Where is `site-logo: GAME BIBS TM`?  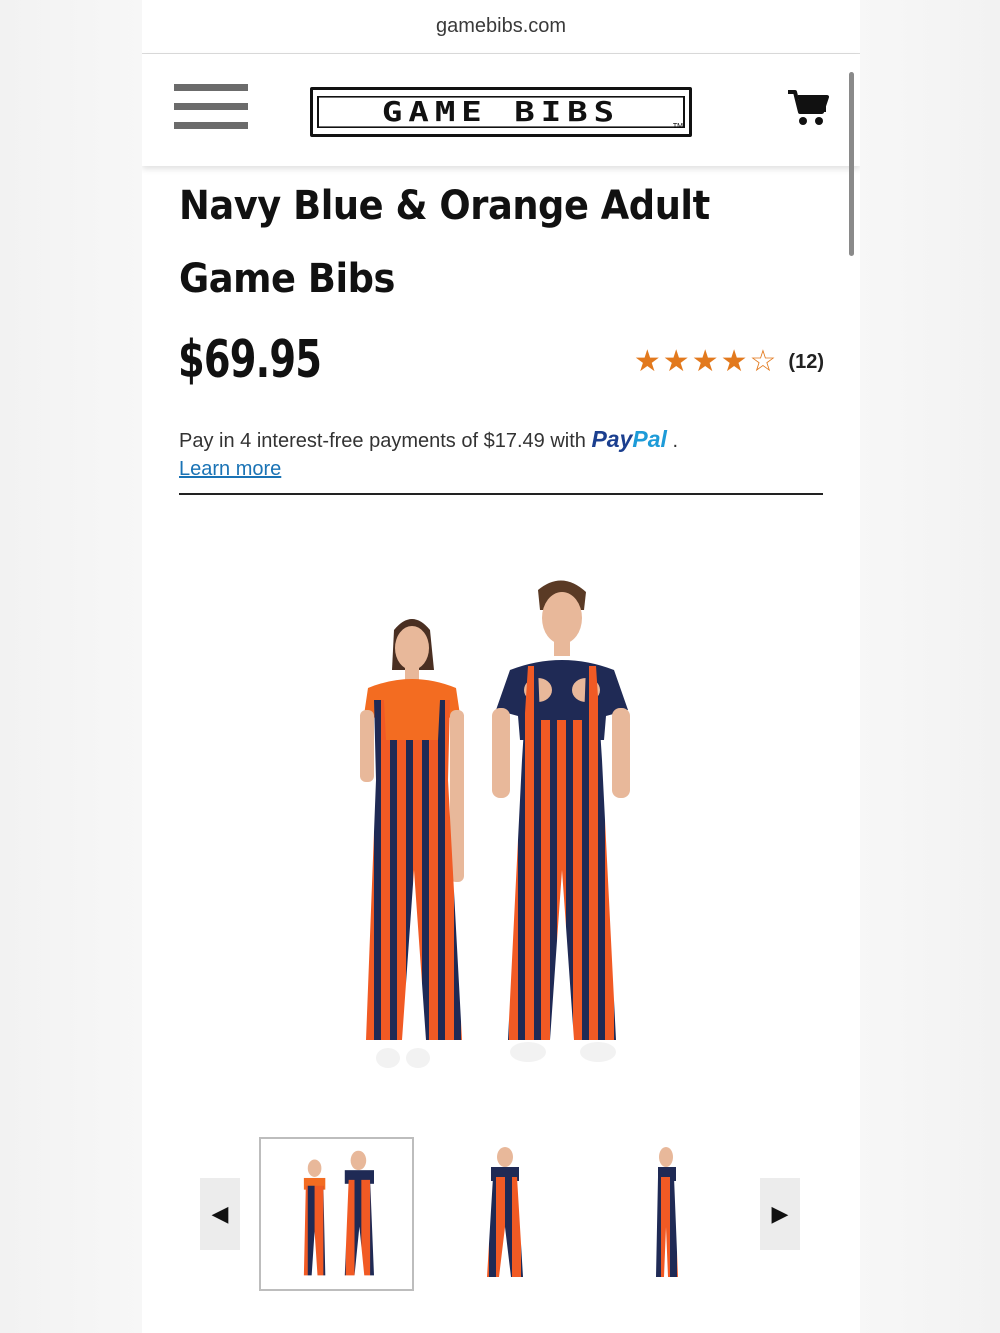 site-logo: GAME BIBS TM is located at coordinates (501, 112).